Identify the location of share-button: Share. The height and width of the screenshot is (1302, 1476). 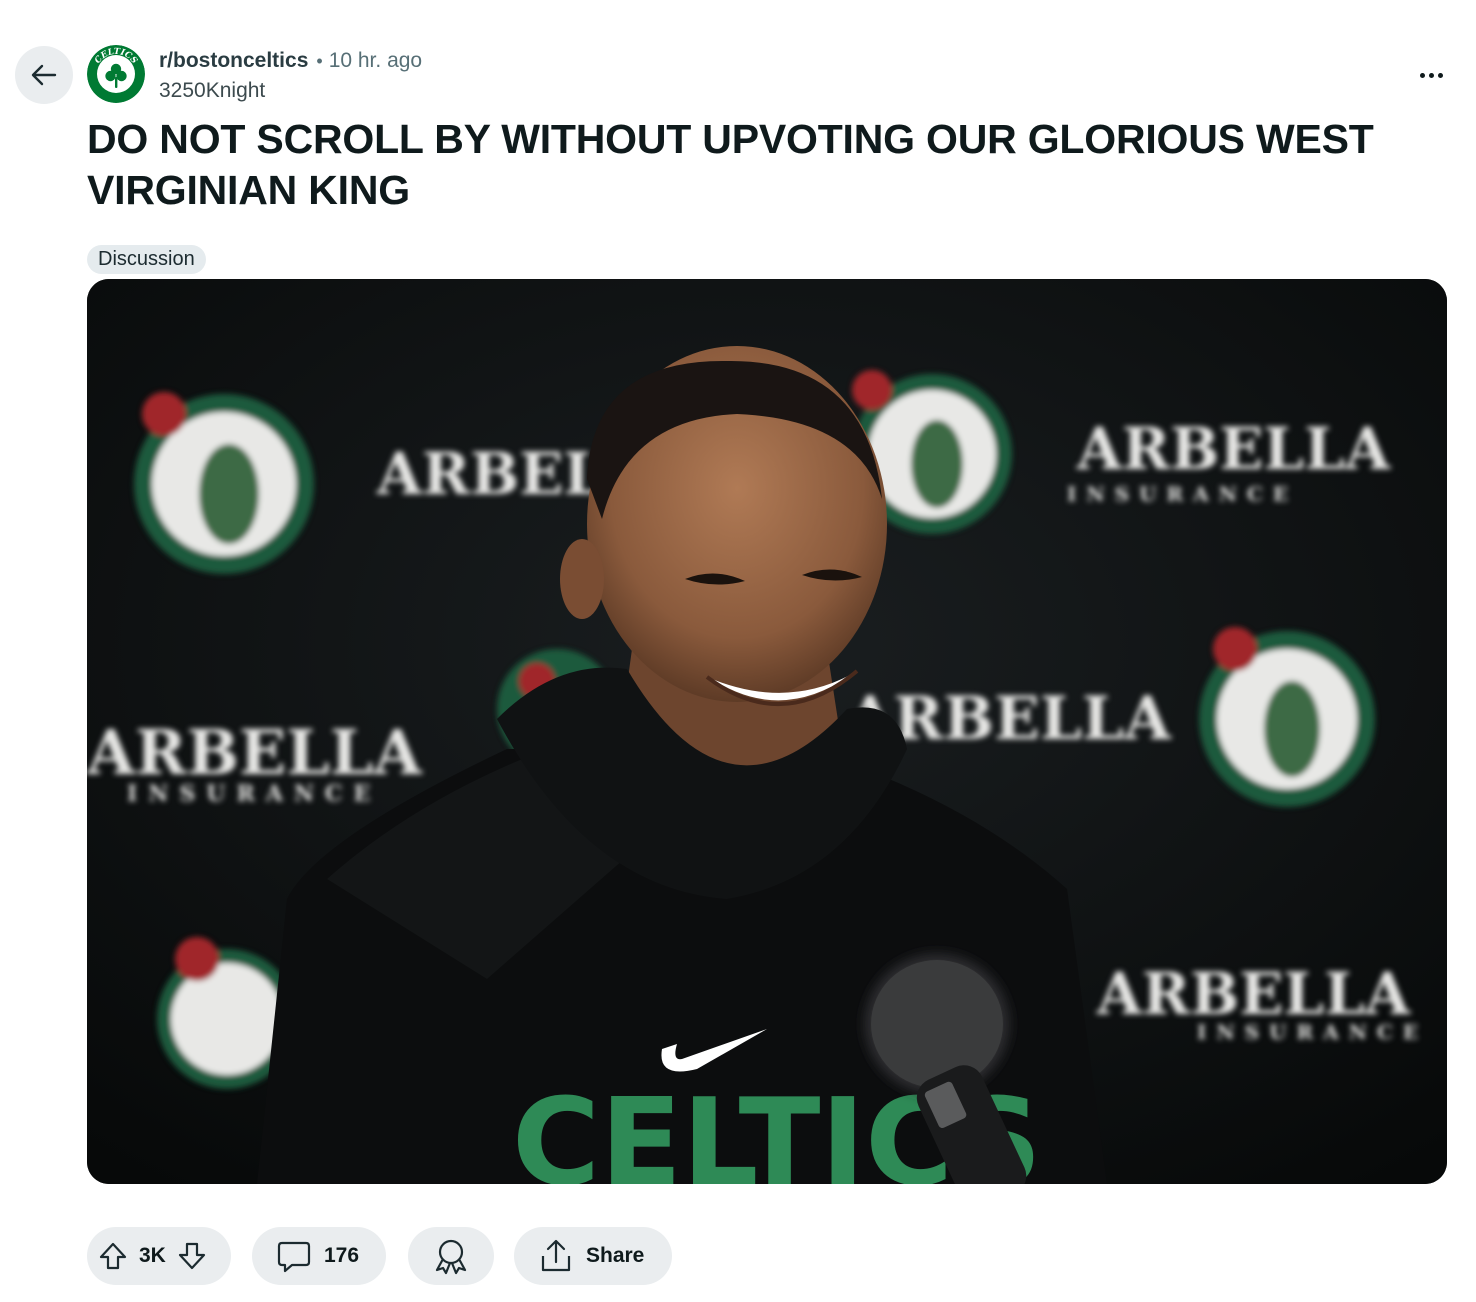
(593, 1256).